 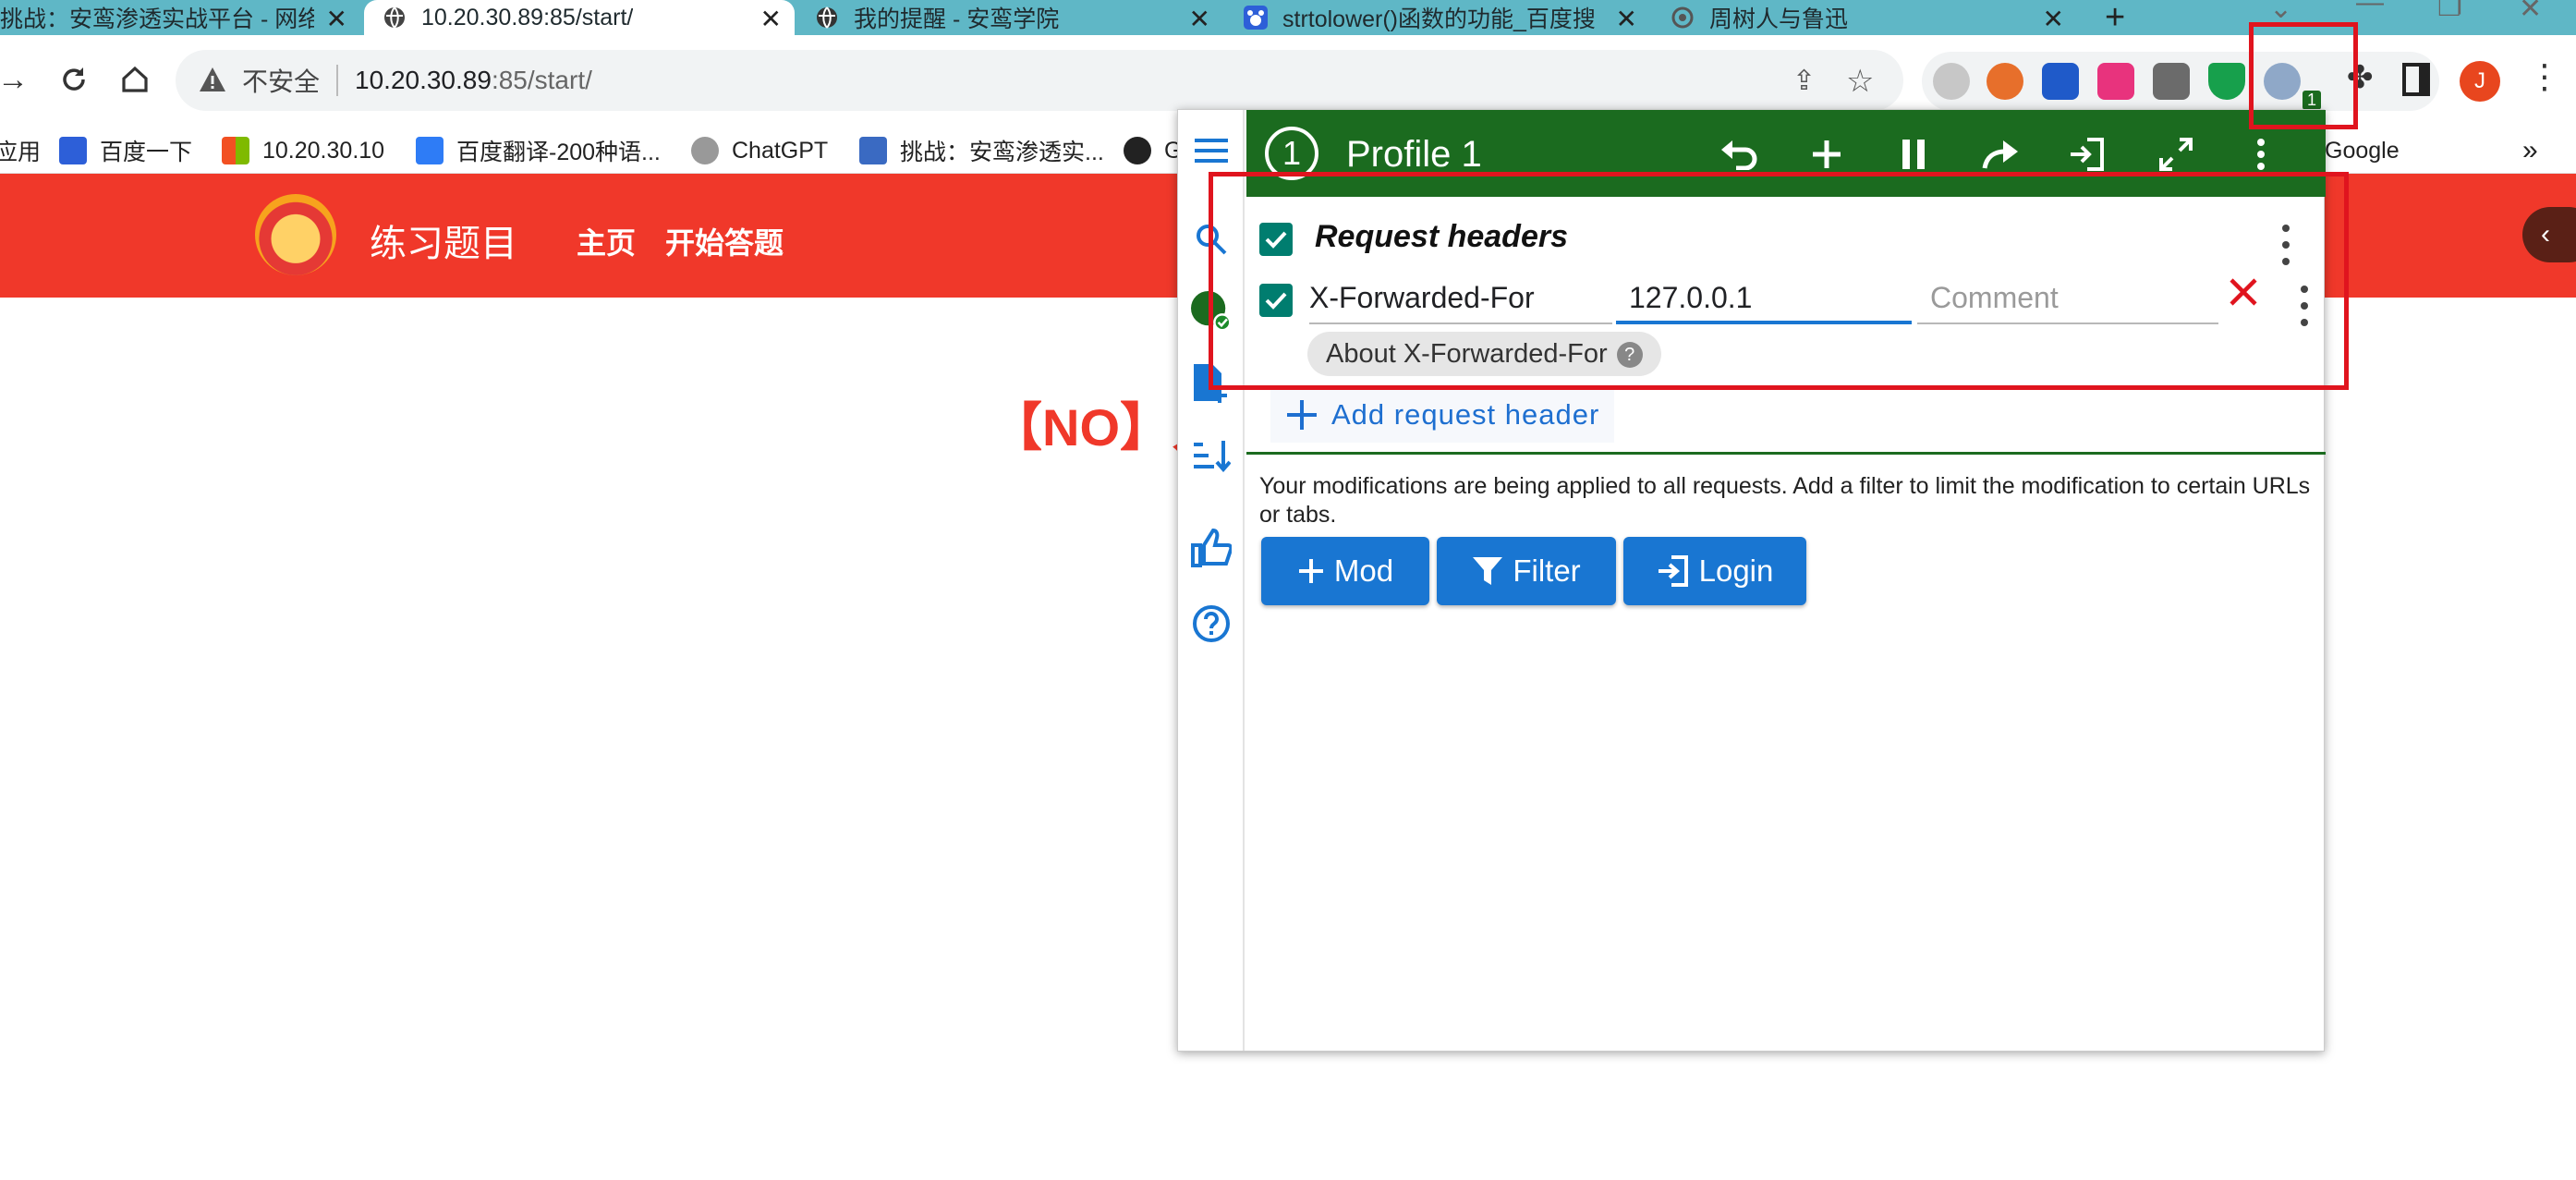 I want to click on highlight-header-box, so click(x=1779, y=281).